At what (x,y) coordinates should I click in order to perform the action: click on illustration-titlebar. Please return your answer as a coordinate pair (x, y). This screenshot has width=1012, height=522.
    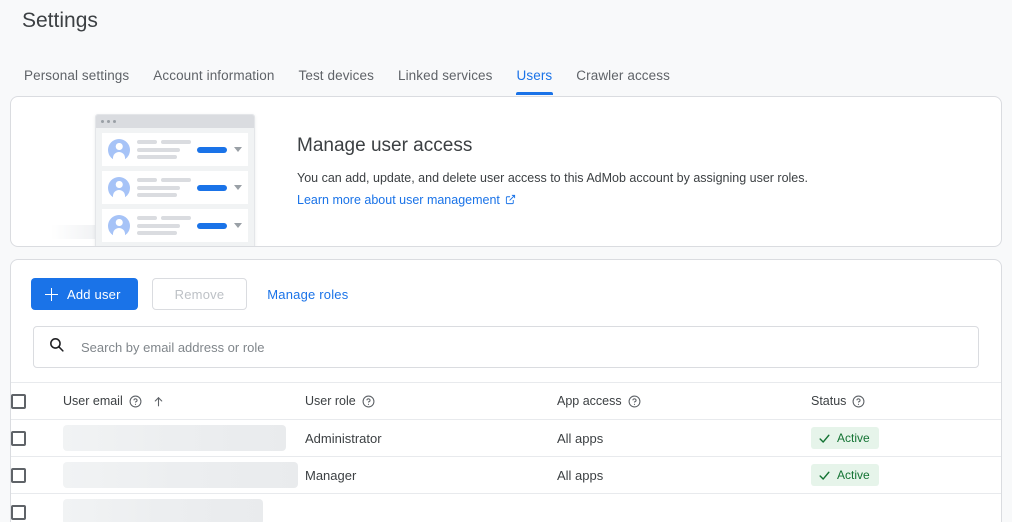
    Looking at the image, I should click on (175, 121).